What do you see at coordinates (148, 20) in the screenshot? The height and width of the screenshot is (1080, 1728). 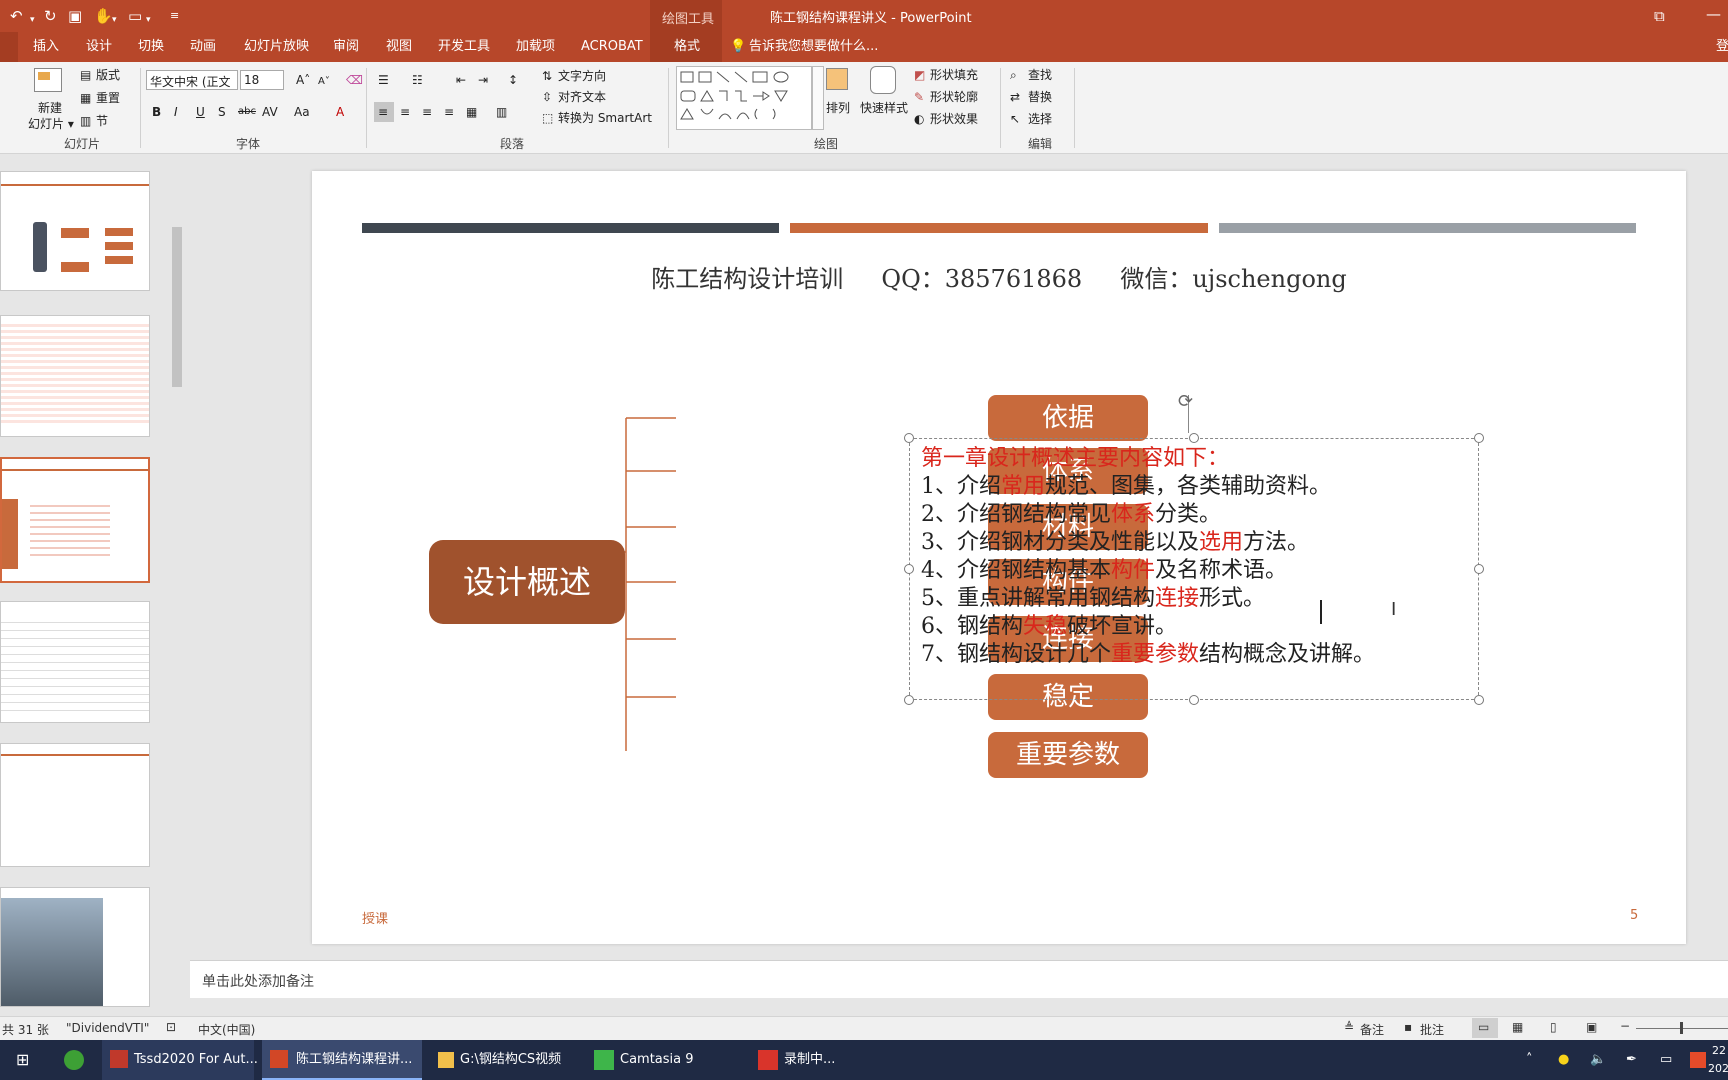 I see `open-dropdown-icon: ▾` at bounding box center [148, 20].